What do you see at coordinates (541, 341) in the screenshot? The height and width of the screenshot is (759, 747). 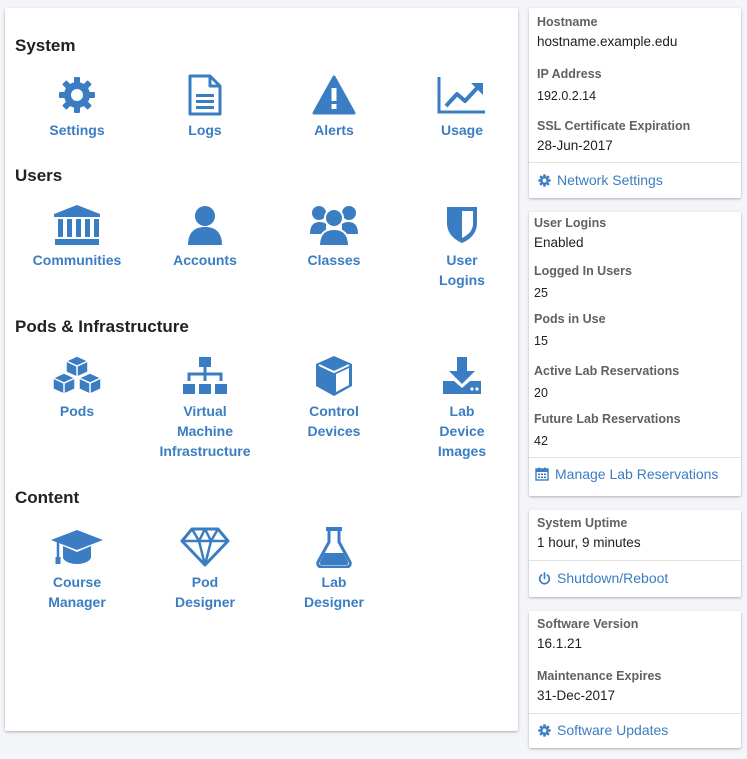 I see `pods-in-use-value: 15` at bounding box center [541, 341].